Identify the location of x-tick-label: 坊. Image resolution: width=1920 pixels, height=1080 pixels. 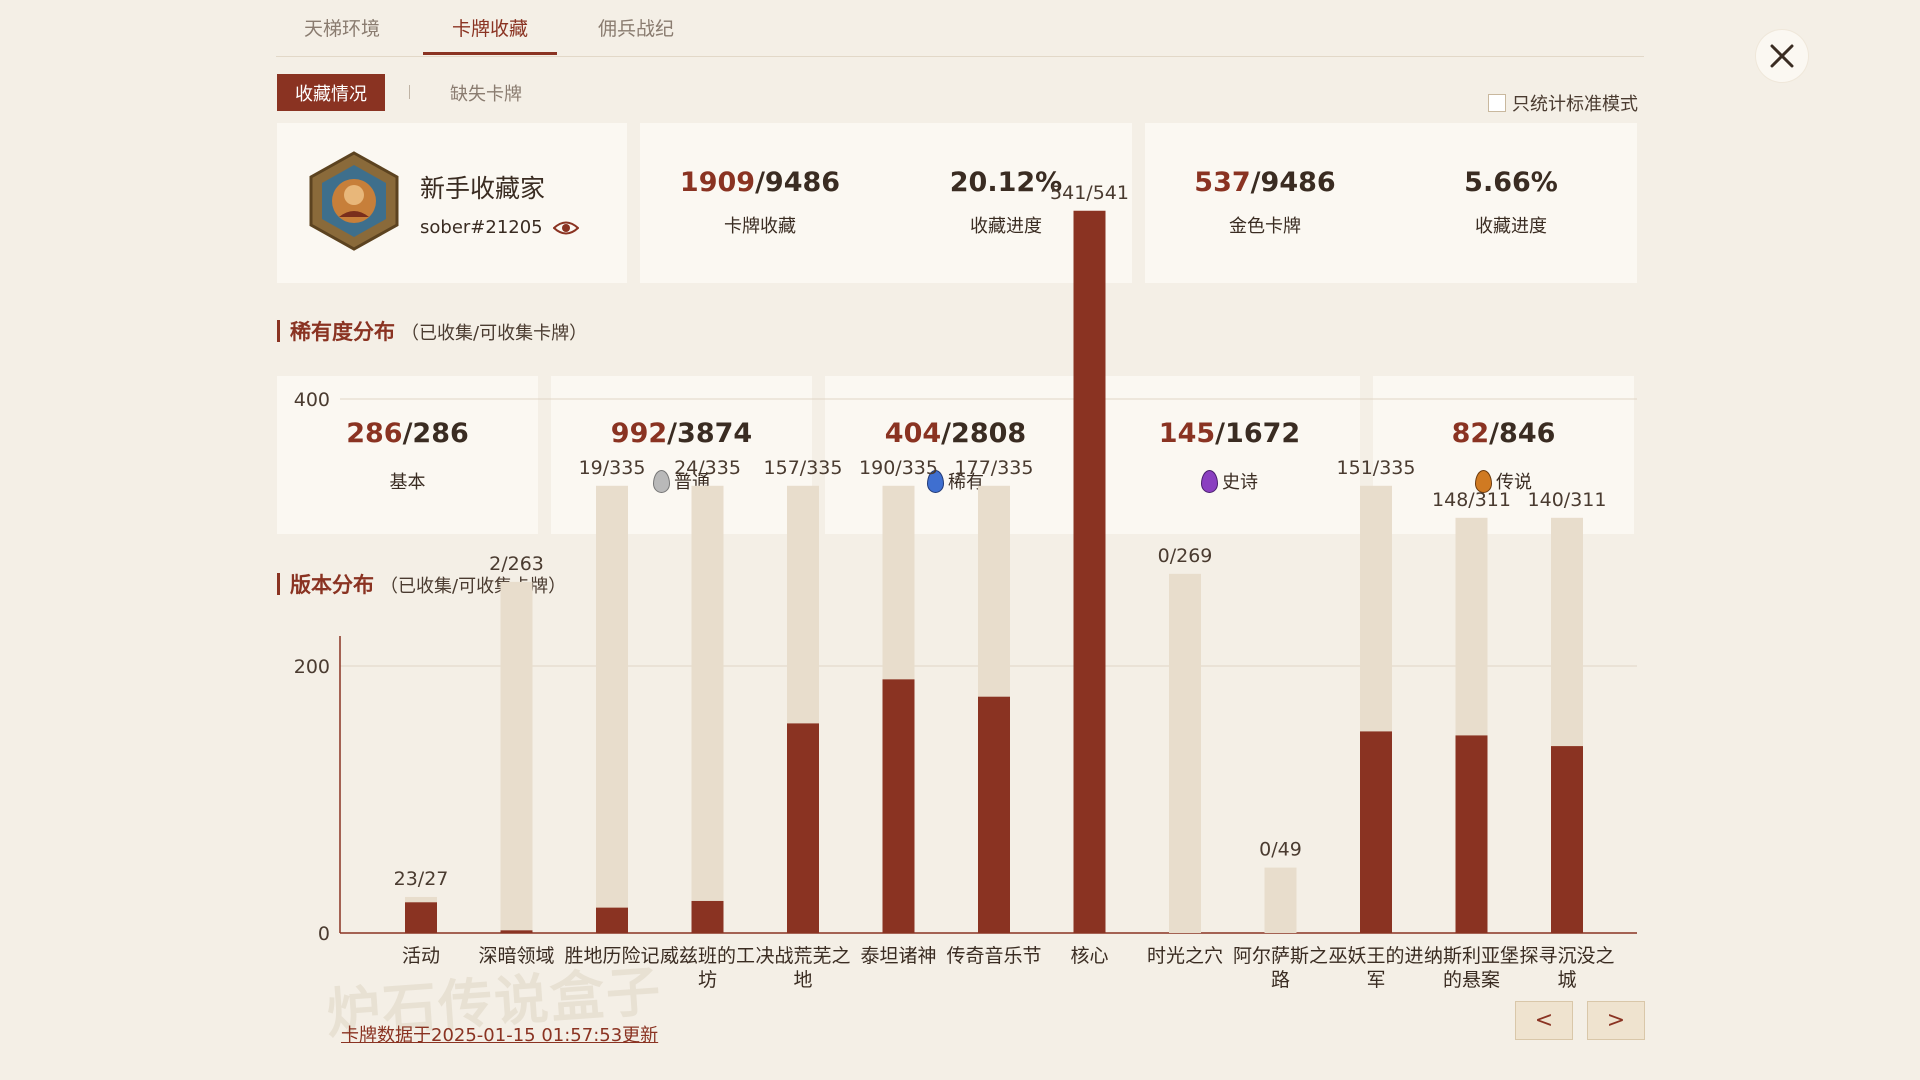
(707, 980).